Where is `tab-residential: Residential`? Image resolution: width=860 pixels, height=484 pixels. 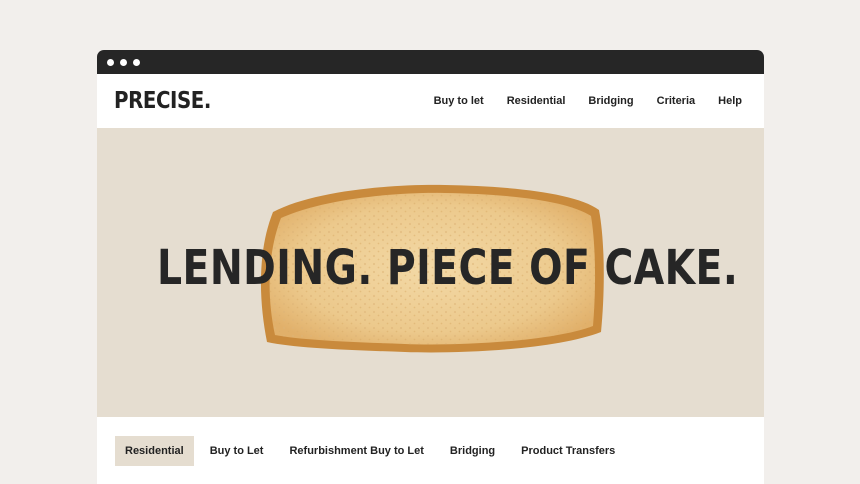
tab-residential: Residential is located at coordinates (154, 450).